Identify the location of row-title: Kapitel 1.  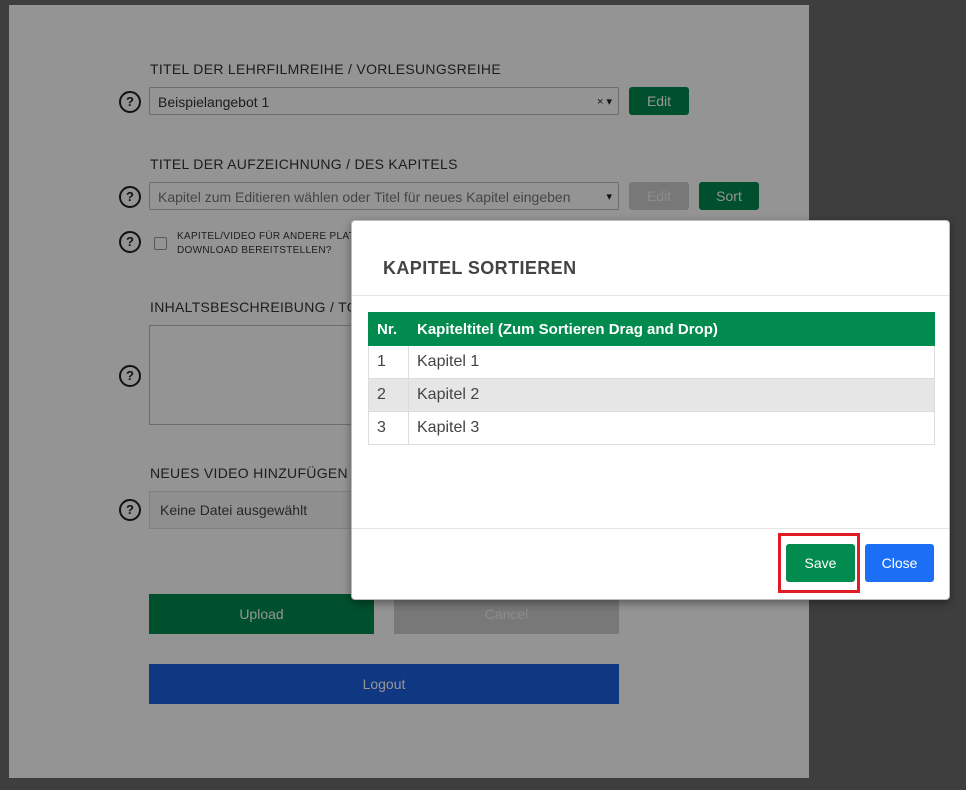
(671, 362).